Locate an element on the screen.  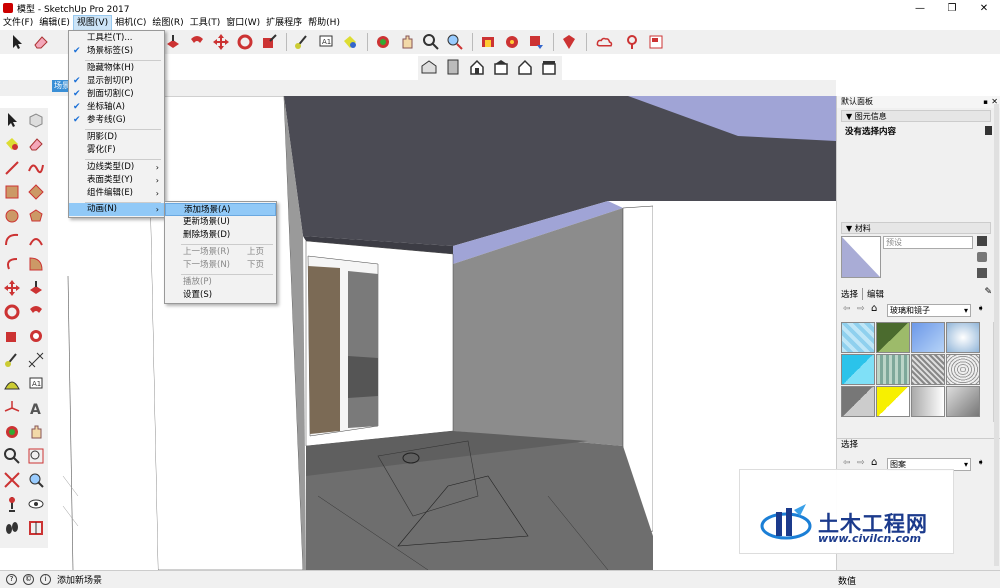
rotated-rect-icon is located at coordinates (36, 192).